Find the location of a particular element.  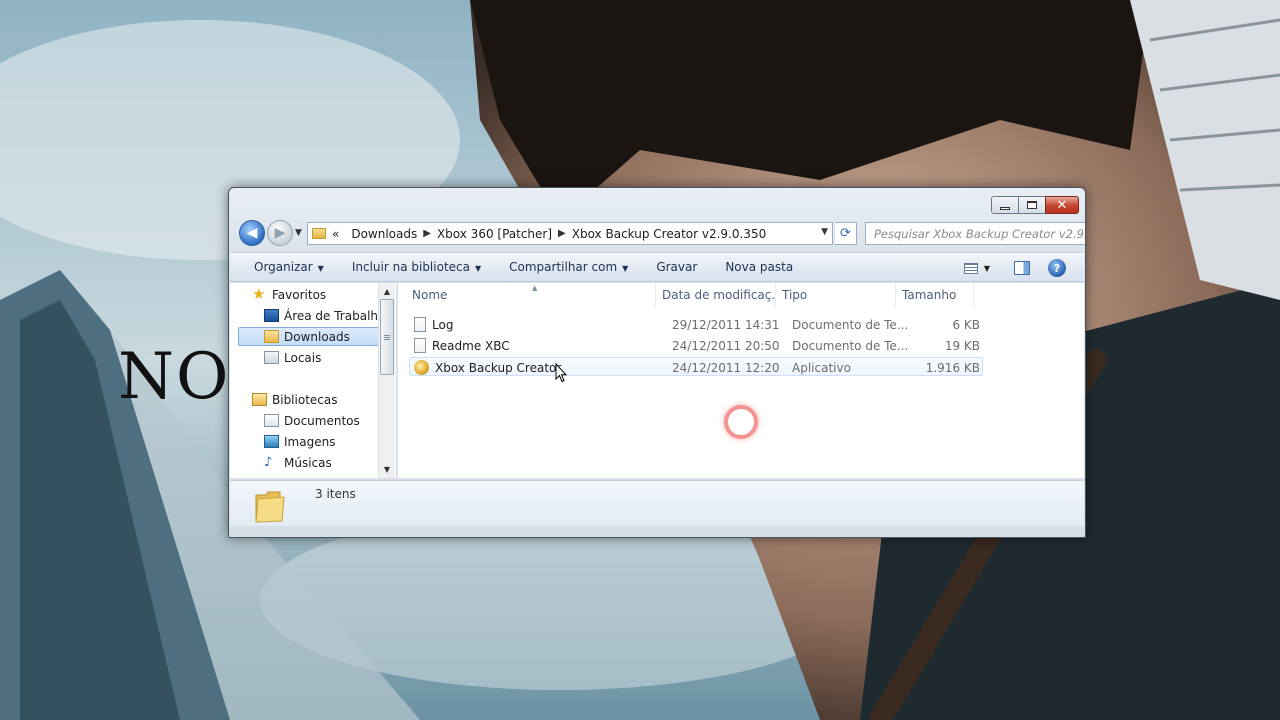

burn-button: Gravar is located at coordinates (676, 267).